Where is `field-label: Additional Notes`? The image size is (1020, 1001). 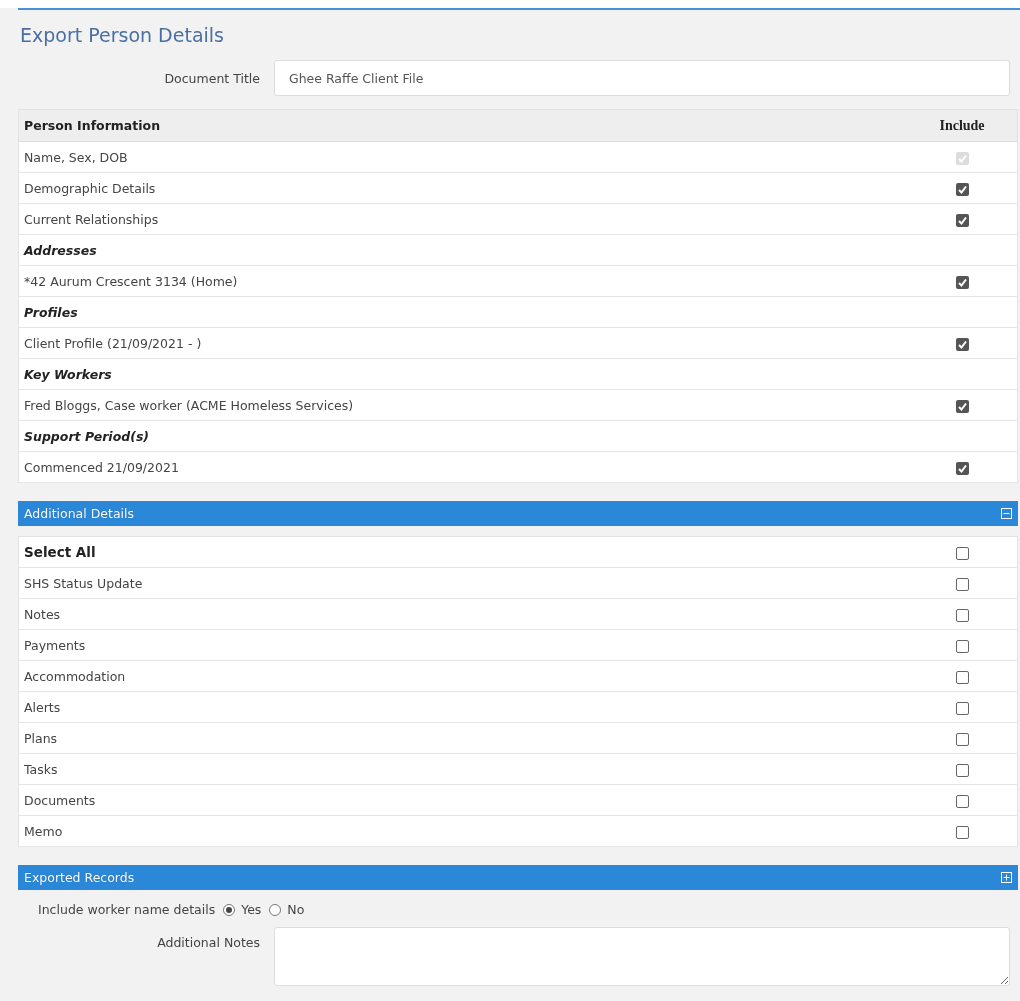
field-label: Additional Notes is located at coordinates (208, 942).